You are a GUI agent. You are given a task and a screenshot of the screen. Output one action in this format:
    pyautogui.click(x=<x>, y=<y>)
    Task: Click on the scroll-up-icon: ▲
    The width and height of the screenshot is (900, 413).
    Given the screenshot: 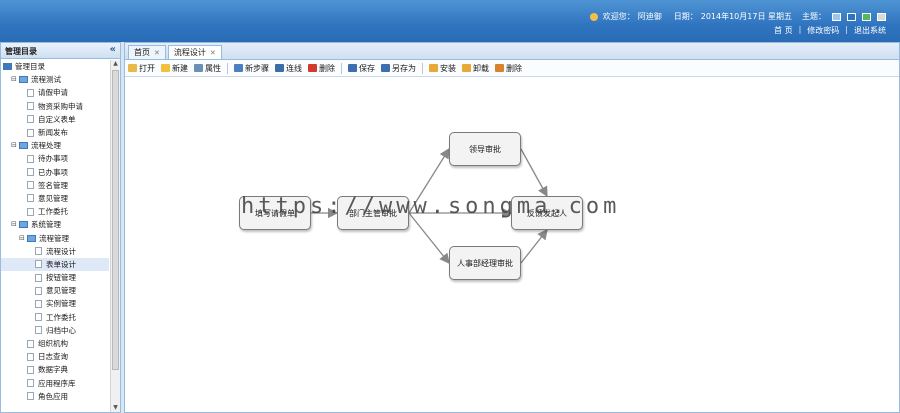 What is the action you would take?
    pyautogui.click(x=115, y=64)
    